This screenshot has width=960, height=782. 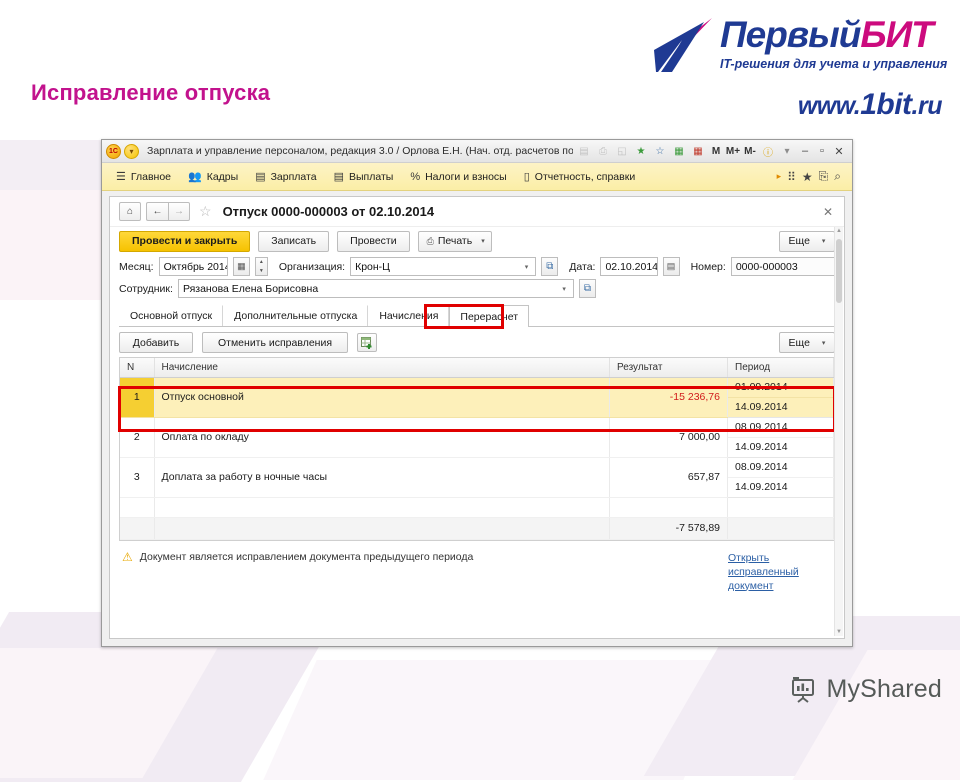 I want to click on write-button: Записать, so click(x=294, y=241).